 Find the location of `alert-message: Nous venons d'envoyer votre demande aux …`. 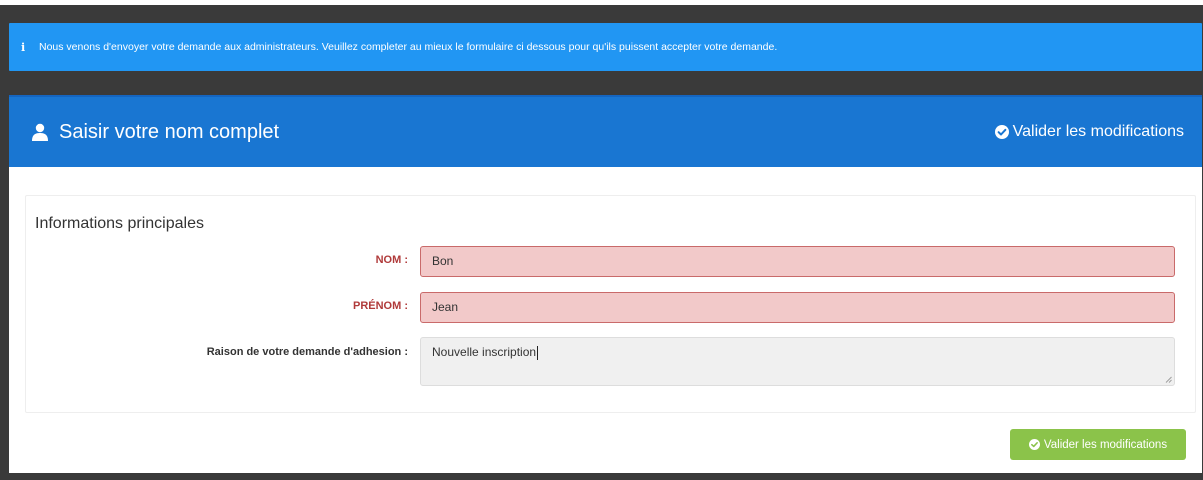

alert-message: Nous venons d'envoyer votre demande aux … is located at coordinates (408, 47).